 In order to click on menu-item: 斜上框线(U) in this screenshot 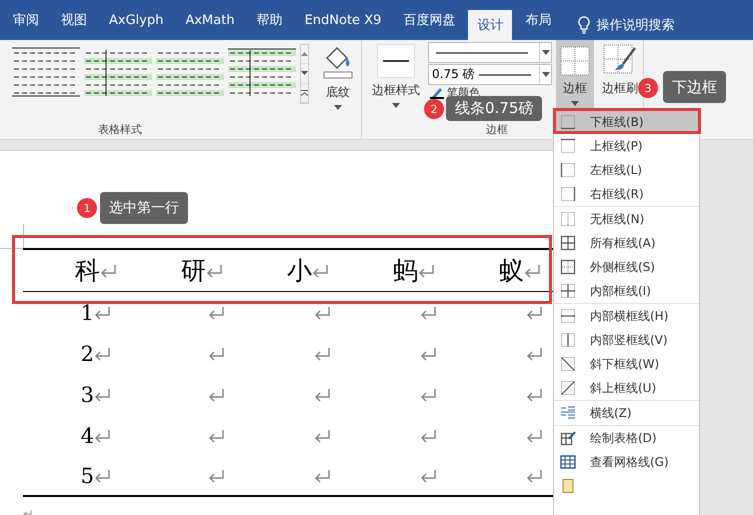, I will do `click(626, 388)`.